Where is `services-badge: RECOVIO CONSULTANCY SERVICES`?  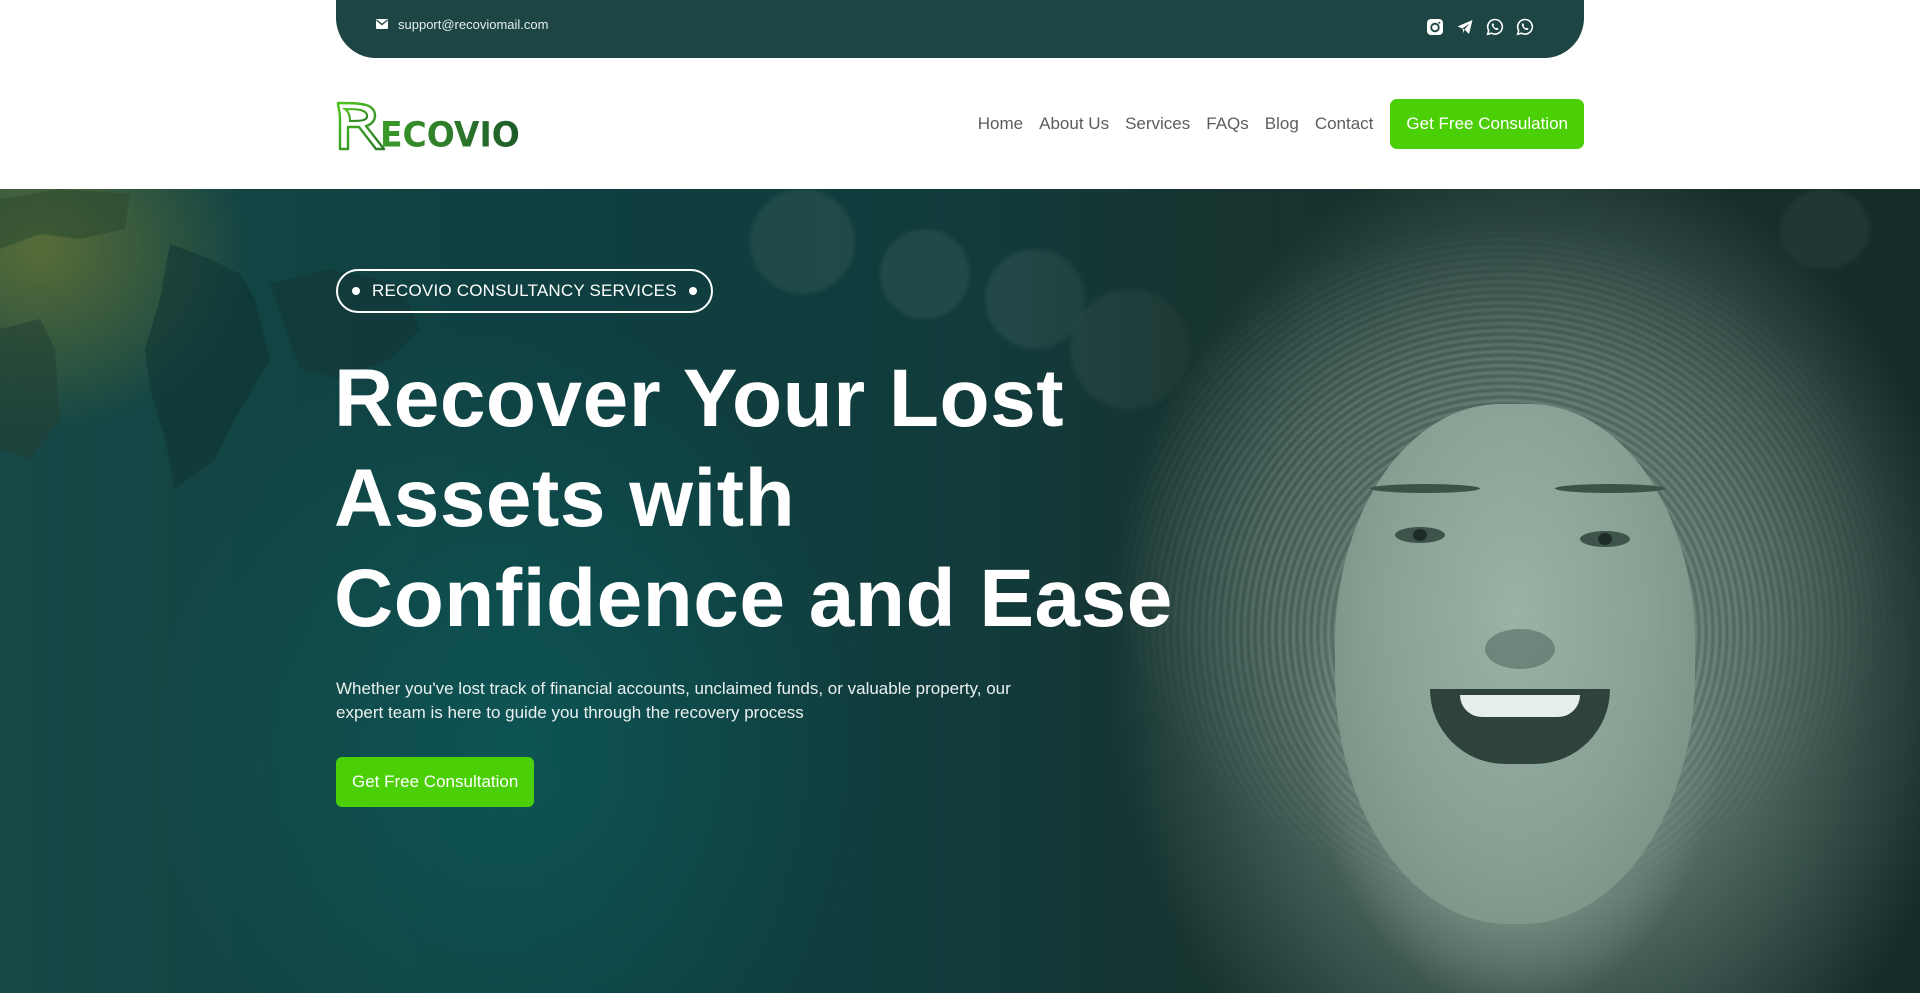 services-badge: RECOVIO CONSULTANCY SERVICES is located at coordinates (524, 291).